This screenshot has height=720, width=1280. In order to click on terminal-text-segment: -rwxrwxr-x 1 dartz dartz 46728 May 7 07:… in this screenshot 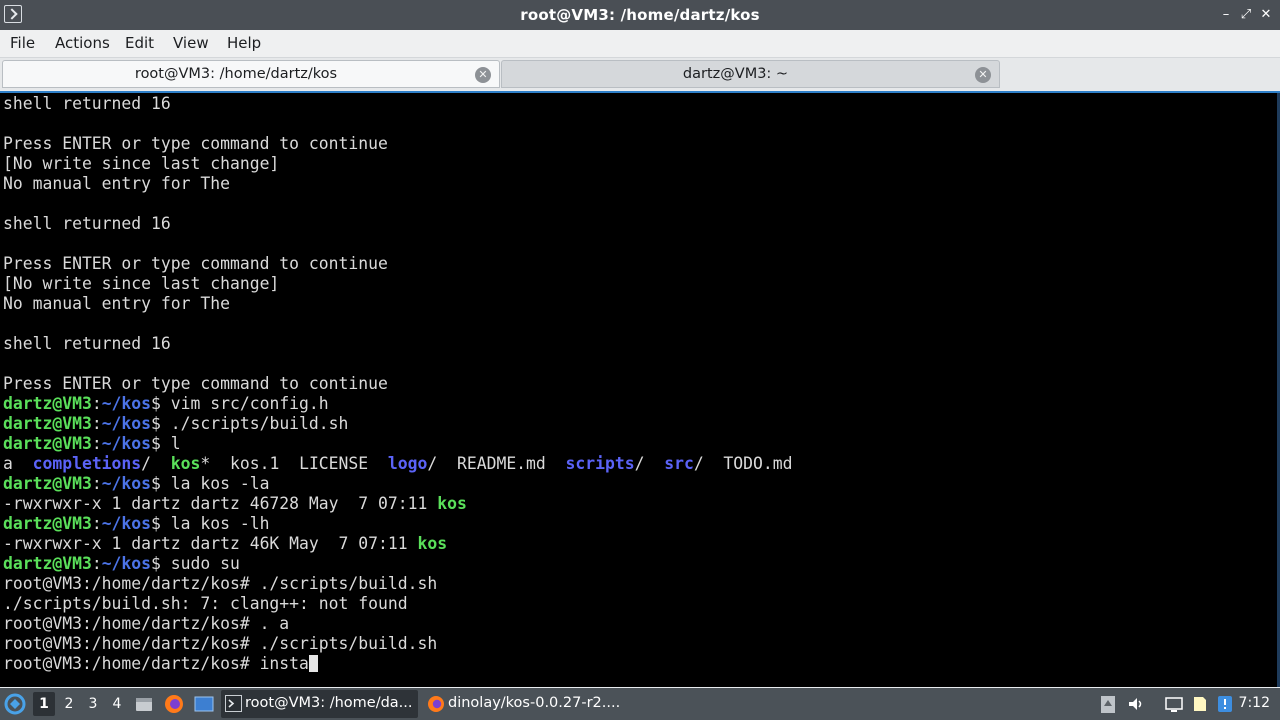, I will do `click(220, 503)`.